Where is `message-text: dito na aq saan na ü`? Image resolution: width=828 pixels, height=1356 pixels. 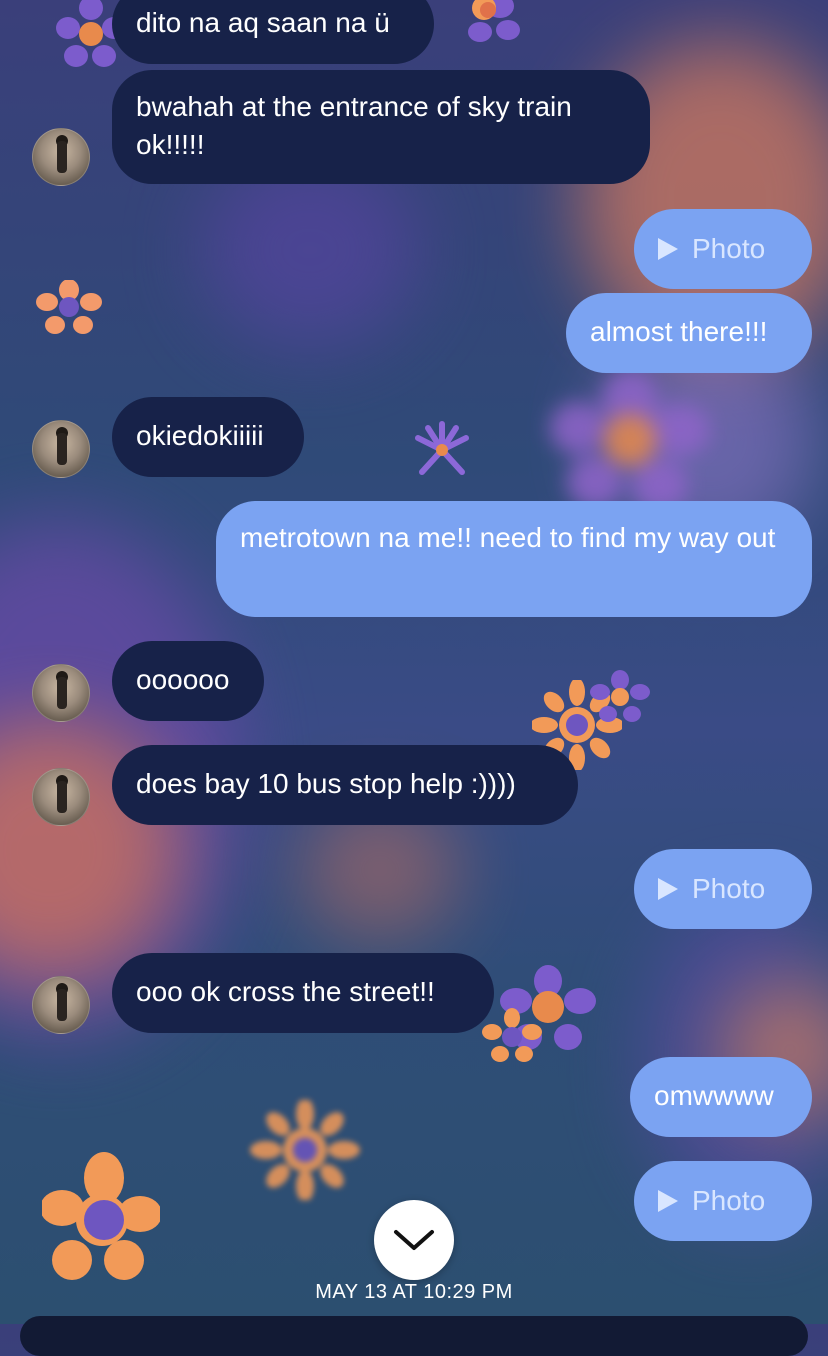
message-text: dito na aq saan na ü is located at coordinates (263, 22).